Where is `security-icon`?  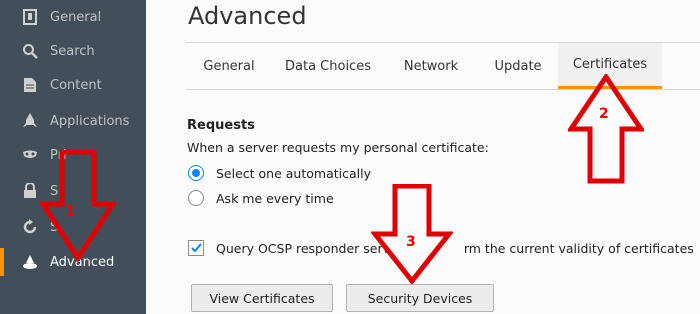 security-icon is located at coordinates (30, 191).